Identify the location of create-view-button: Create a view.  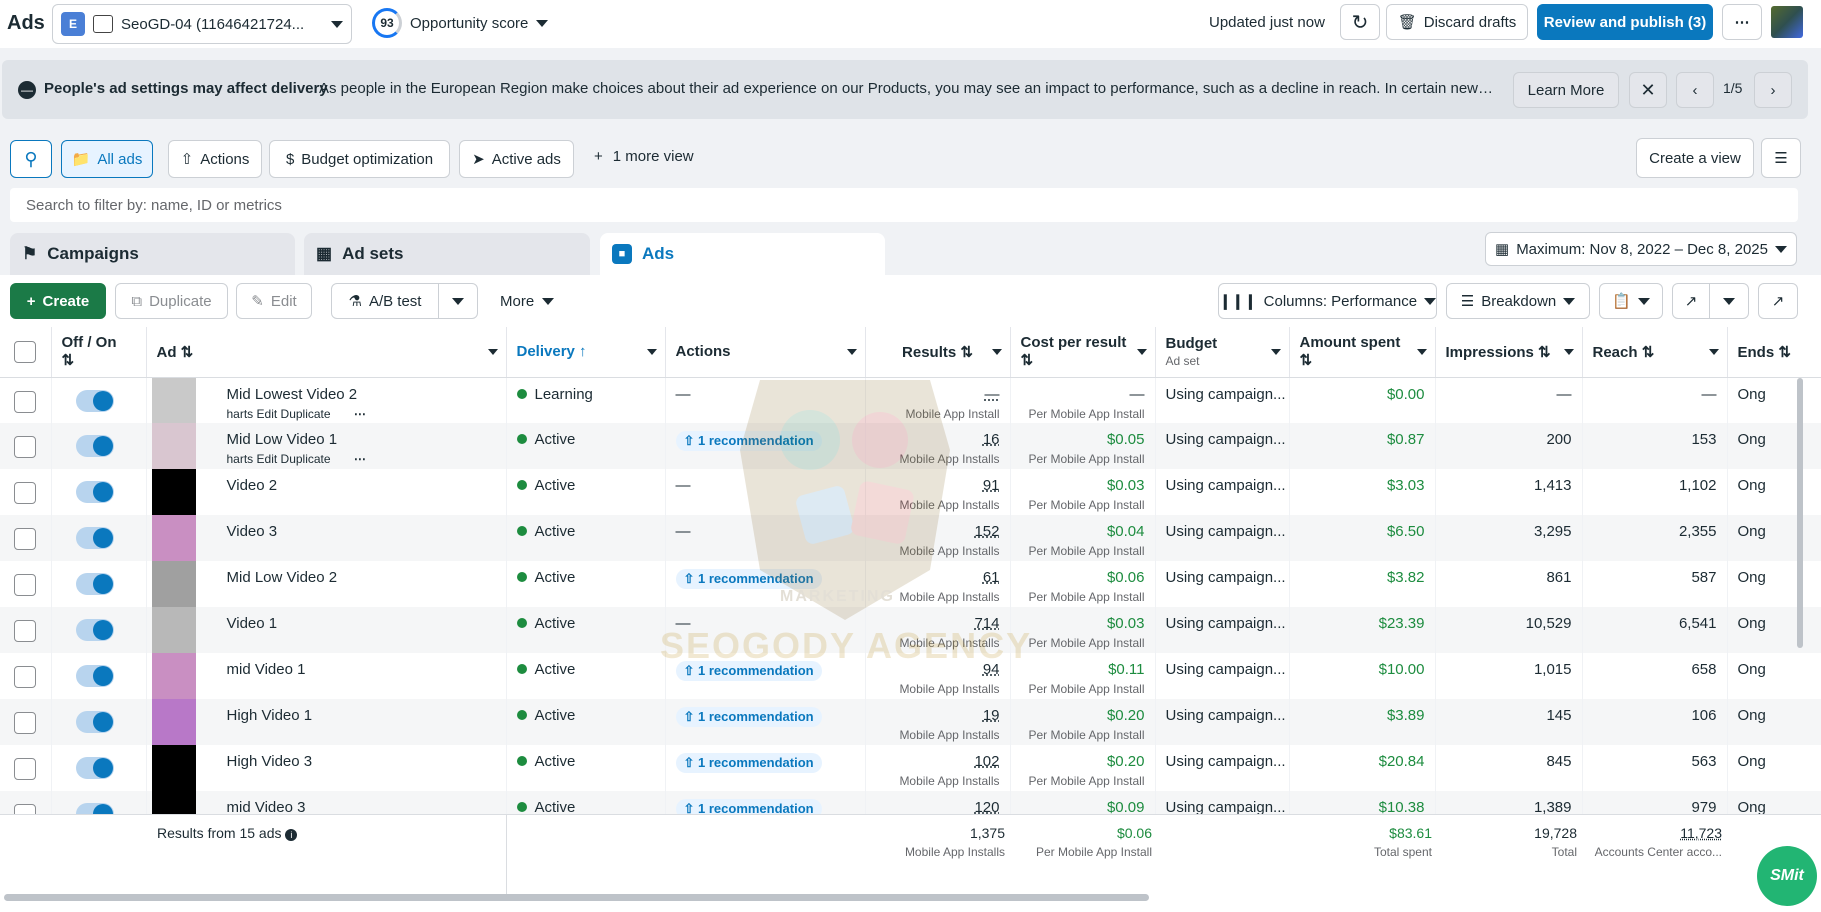
(1695, 158).